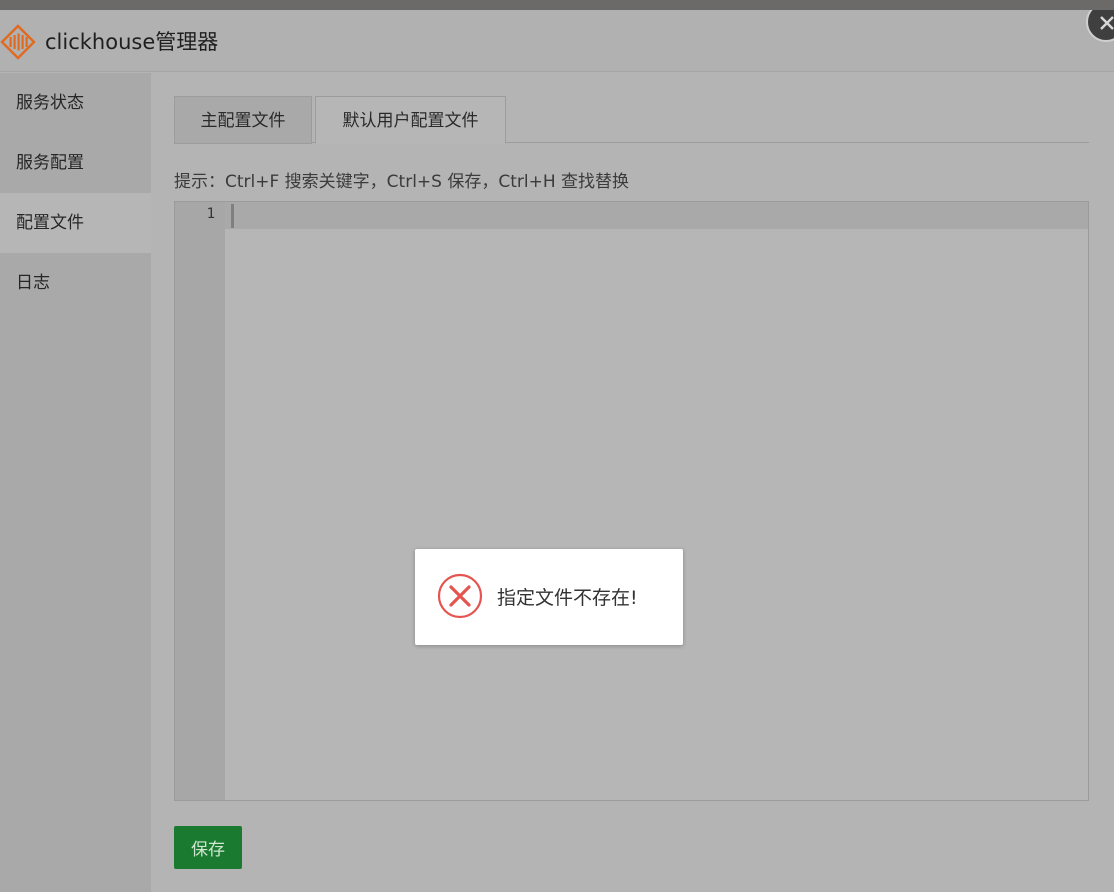 This screenshot has height=892, width=1114. I want to click on app-title: clickhouse管理器, so click(132, 42).